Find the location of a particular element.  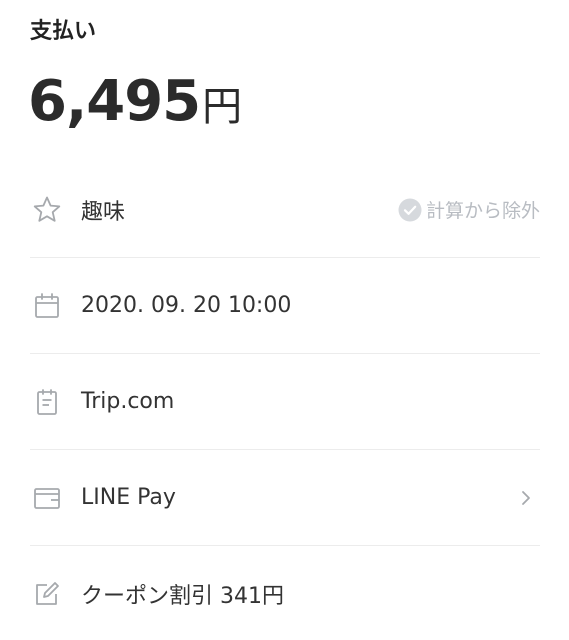

datetime-row: 2020. 09. 20 10:00 is located at coordinates (285, 306).